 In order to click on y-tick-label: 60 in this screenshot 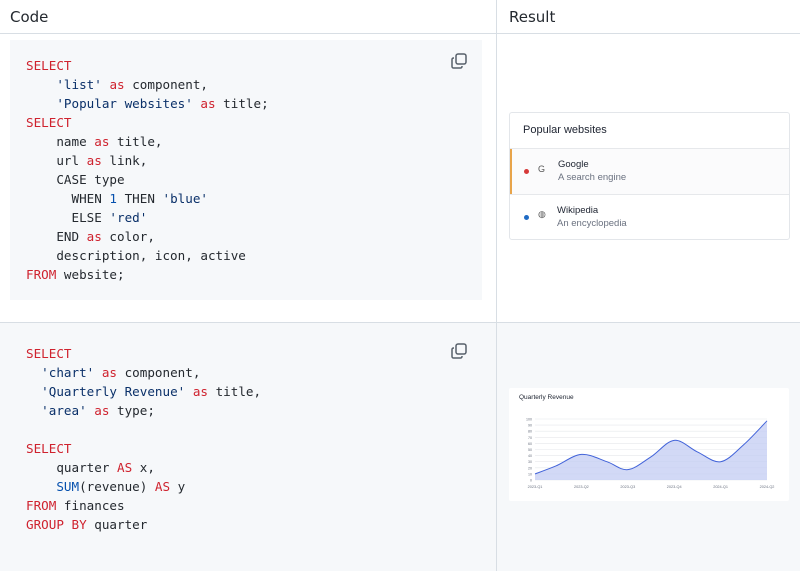, I will do `click(530, 444)`.